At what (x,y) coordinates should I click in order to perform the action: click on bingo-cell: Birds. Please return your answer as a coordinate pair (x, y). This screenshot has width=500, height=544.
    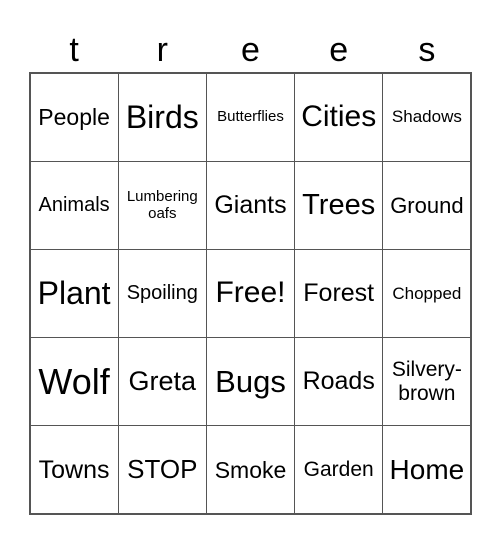
    Looking at the image, I should click on (162, 117).